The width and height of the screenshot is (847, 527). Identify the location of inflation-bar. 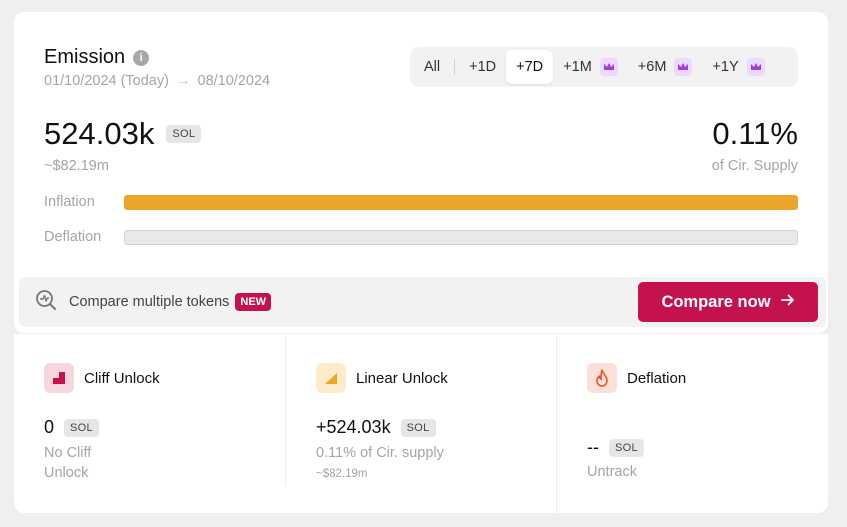
(461, 202).